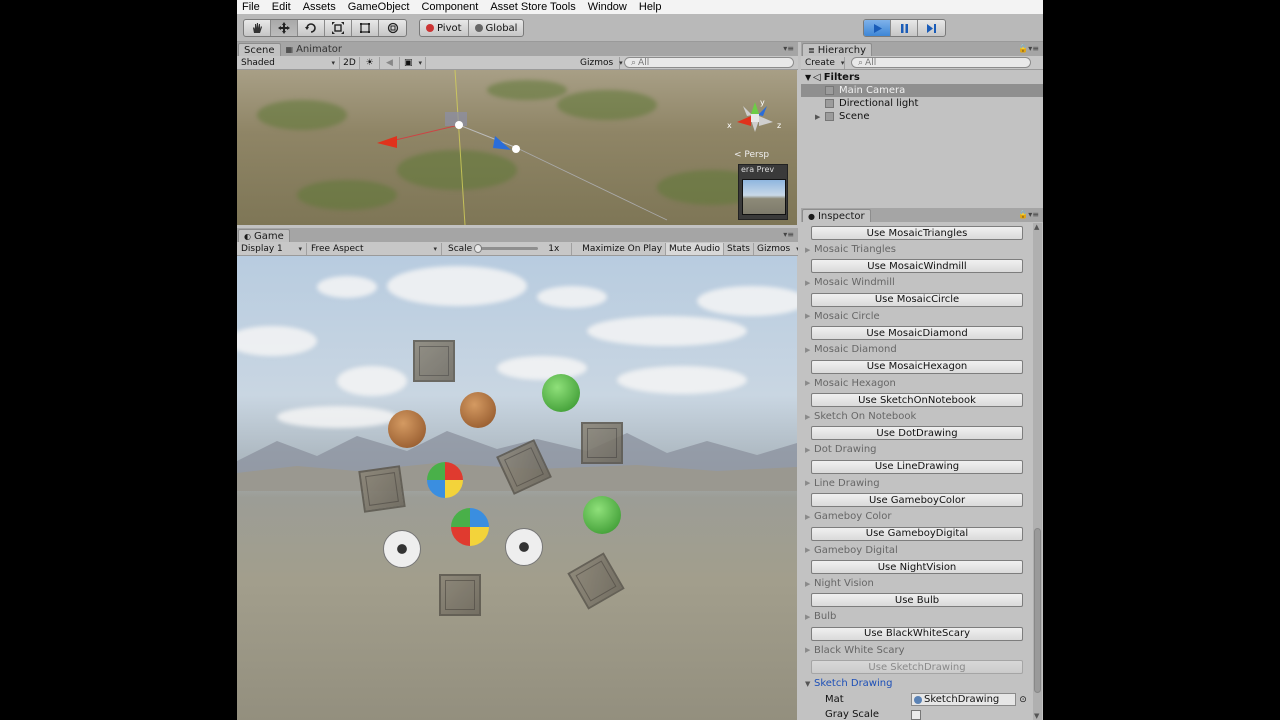 The width and height of the screenshot is (1280, 720). I want to click on inspector-use-button: Use MosaicCircle, so click(917, 299).